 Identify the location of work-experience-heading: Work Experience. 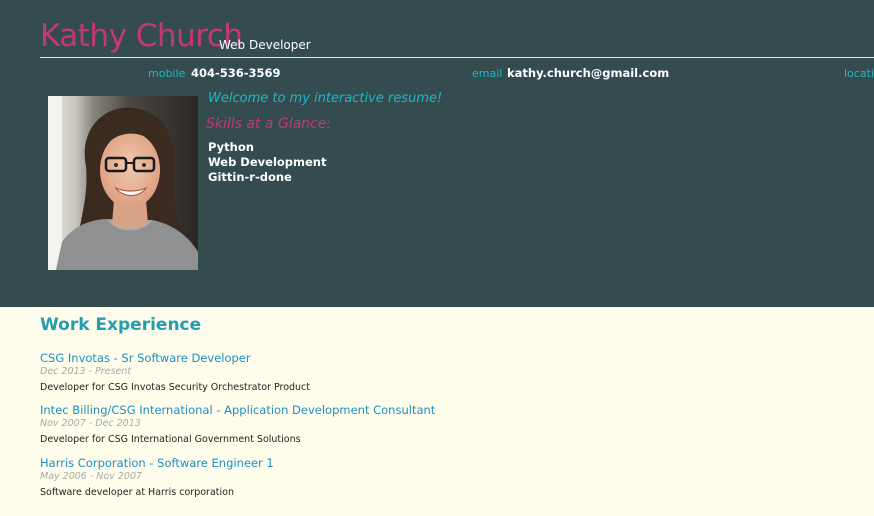
(121, 325).